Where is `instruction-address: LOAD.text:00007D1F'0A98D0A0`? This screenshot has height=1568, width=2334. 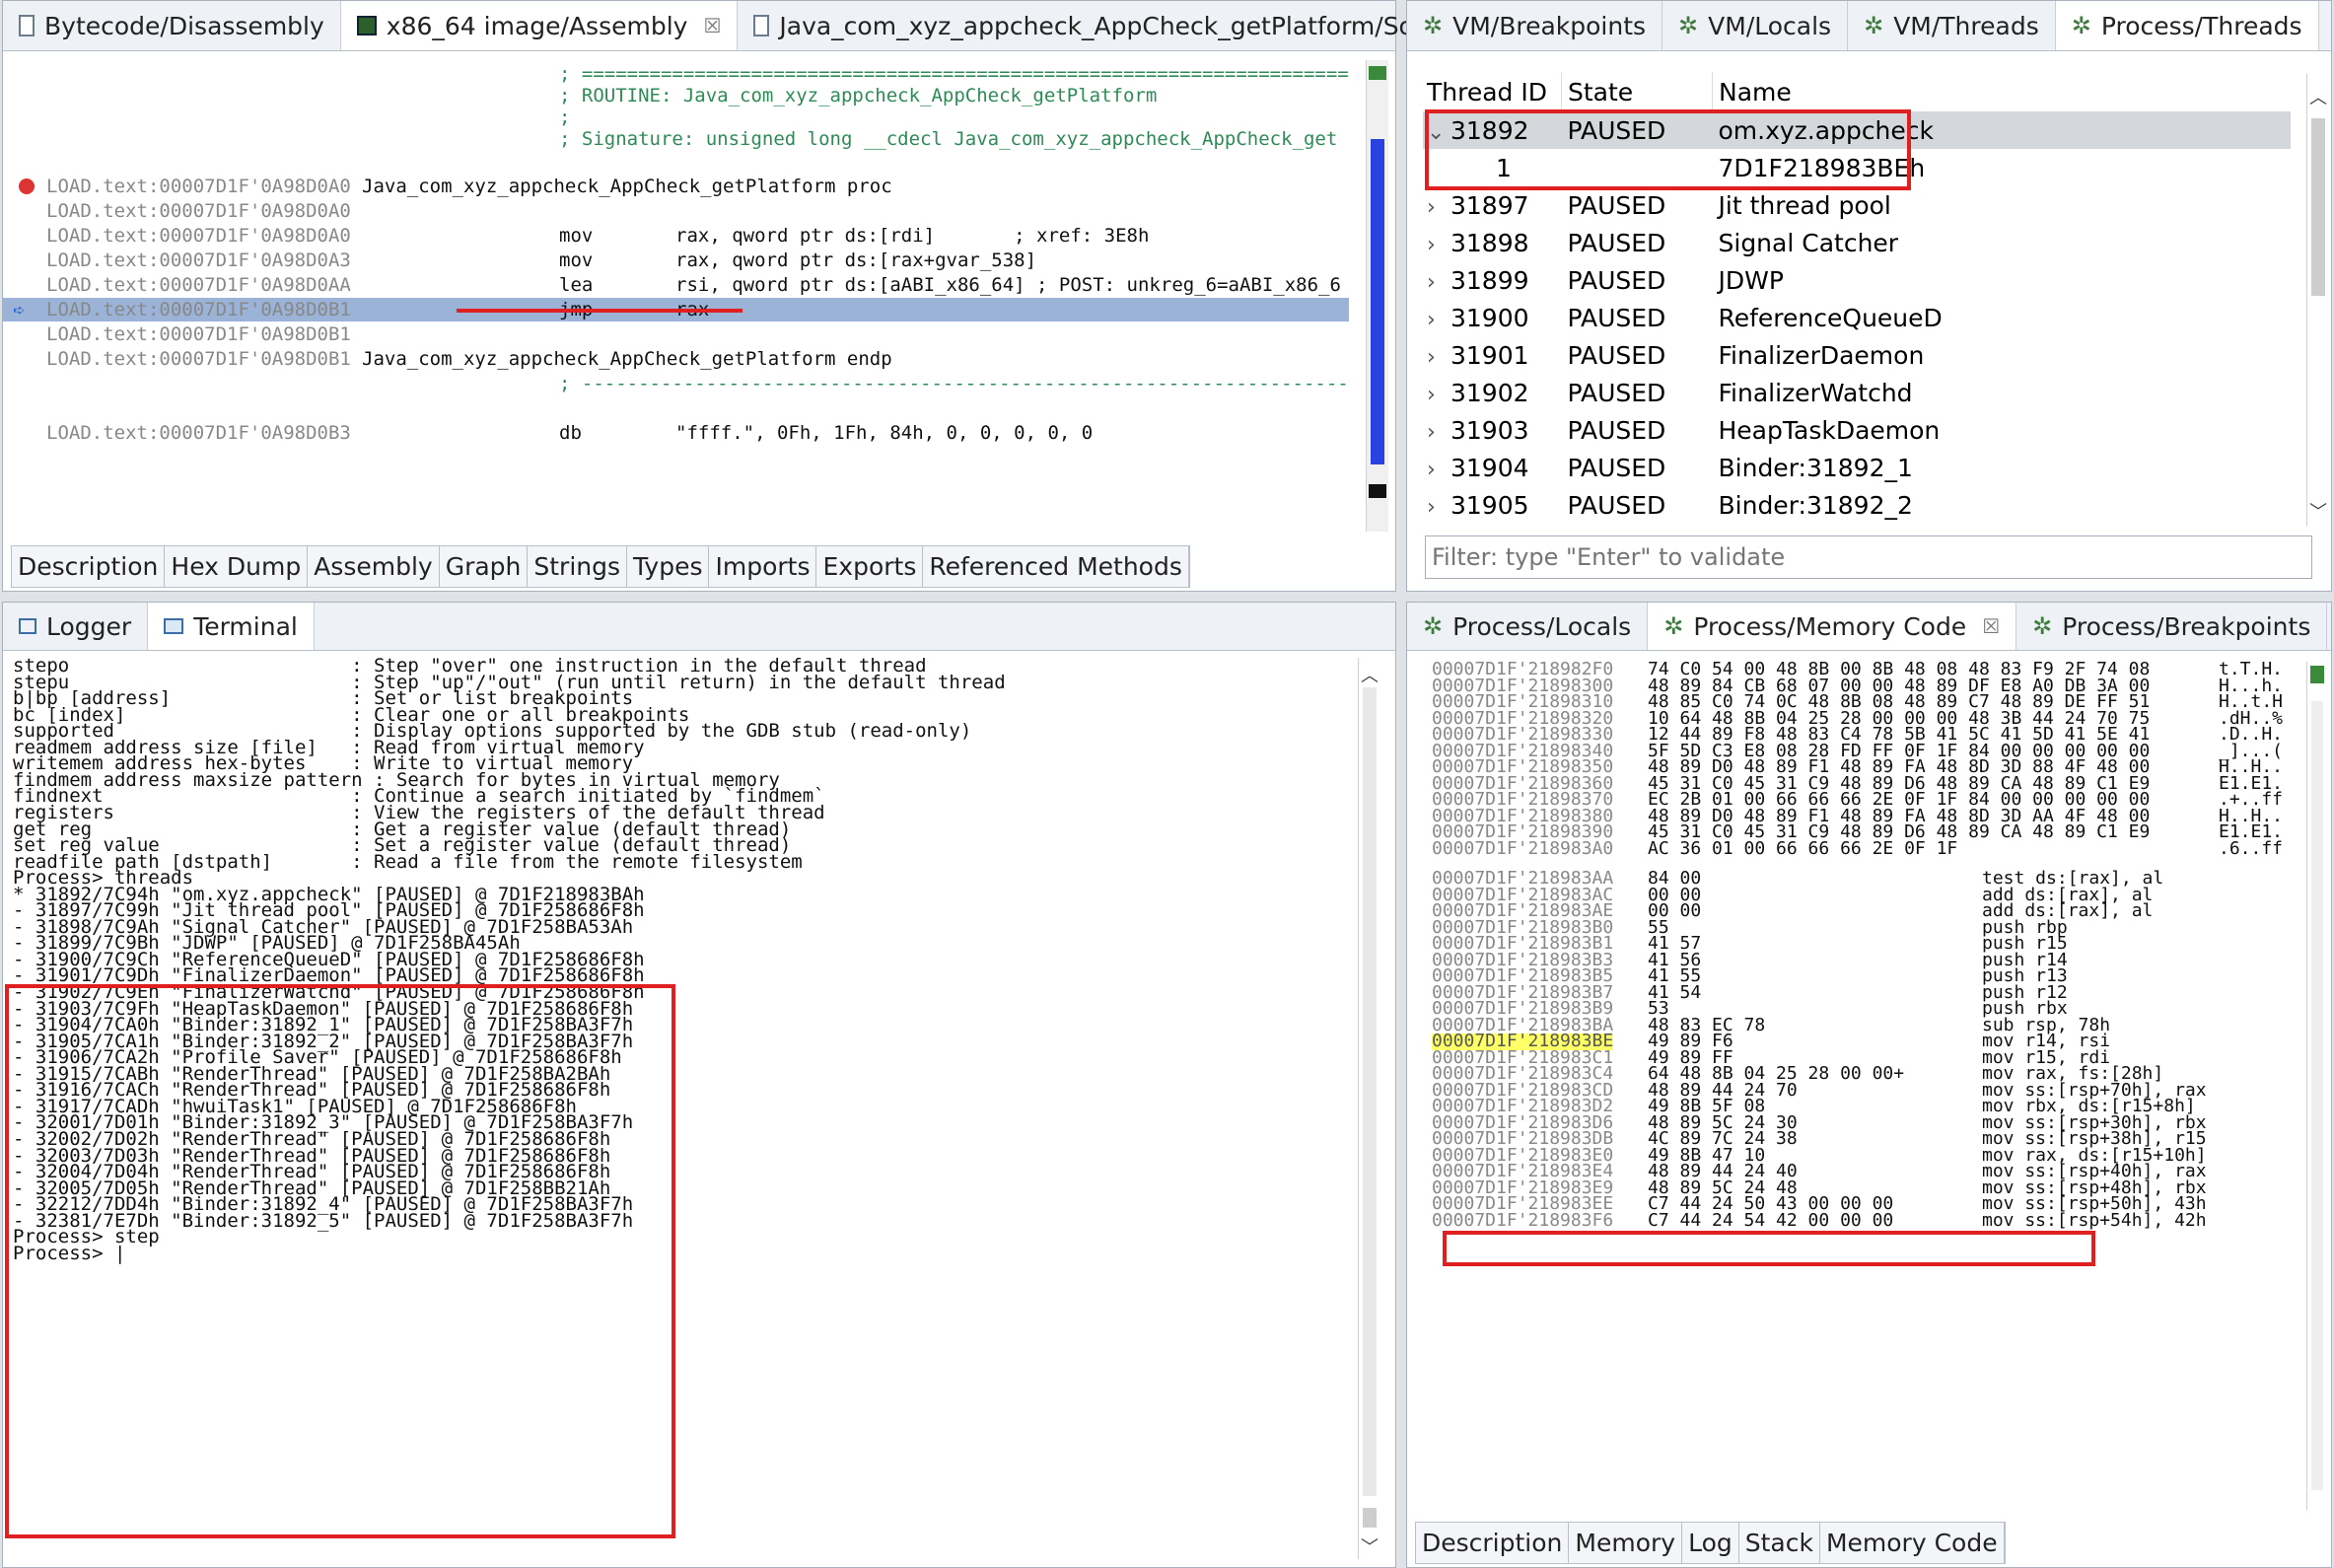 instruction-address: LOAD.text:00007D1F'0A98D0A0 is located at coordinates (198, 236).